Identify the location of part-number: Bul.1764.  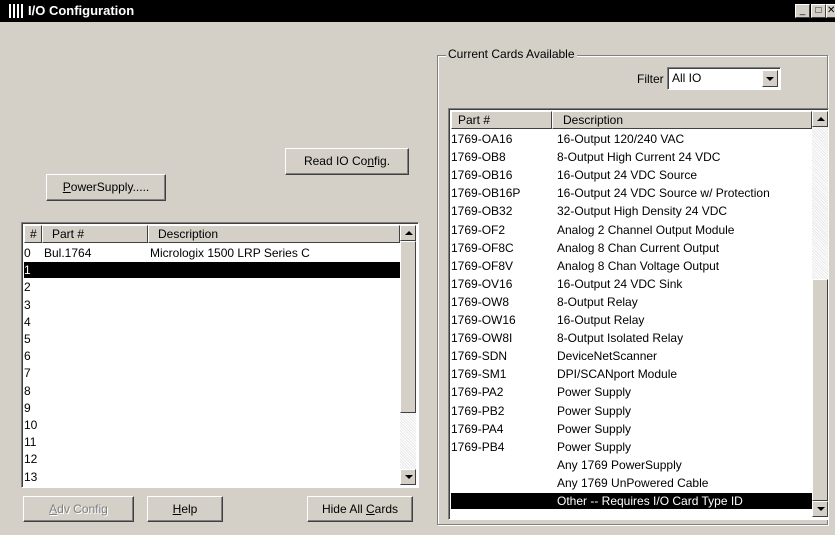
(68, 253).